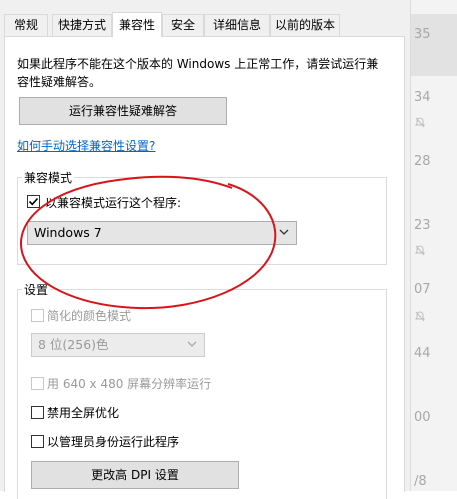 The width and height of the screenshot is (457, 499). Describe the element at coordinates (305, 25) in the screenshot. I see `tab-previous-versions: 以前的版本` at that location.